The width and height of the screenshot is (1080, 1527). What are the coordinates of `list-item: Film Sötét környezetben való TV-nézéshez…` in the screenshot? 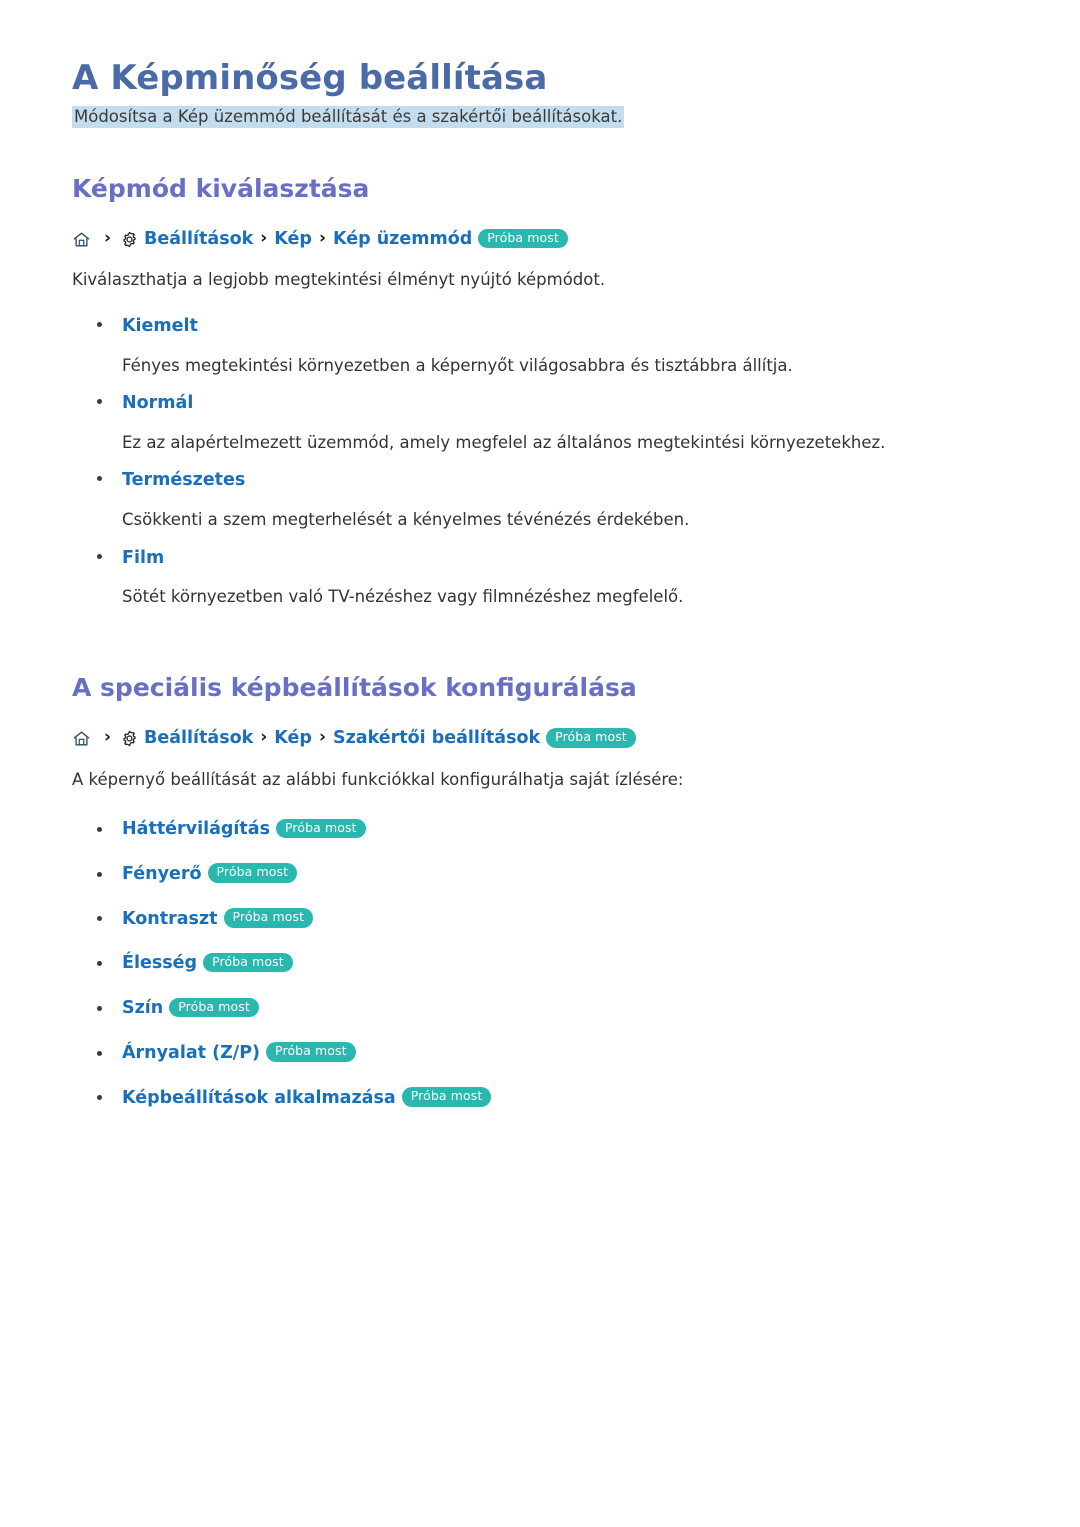 It's located at (540, 578).